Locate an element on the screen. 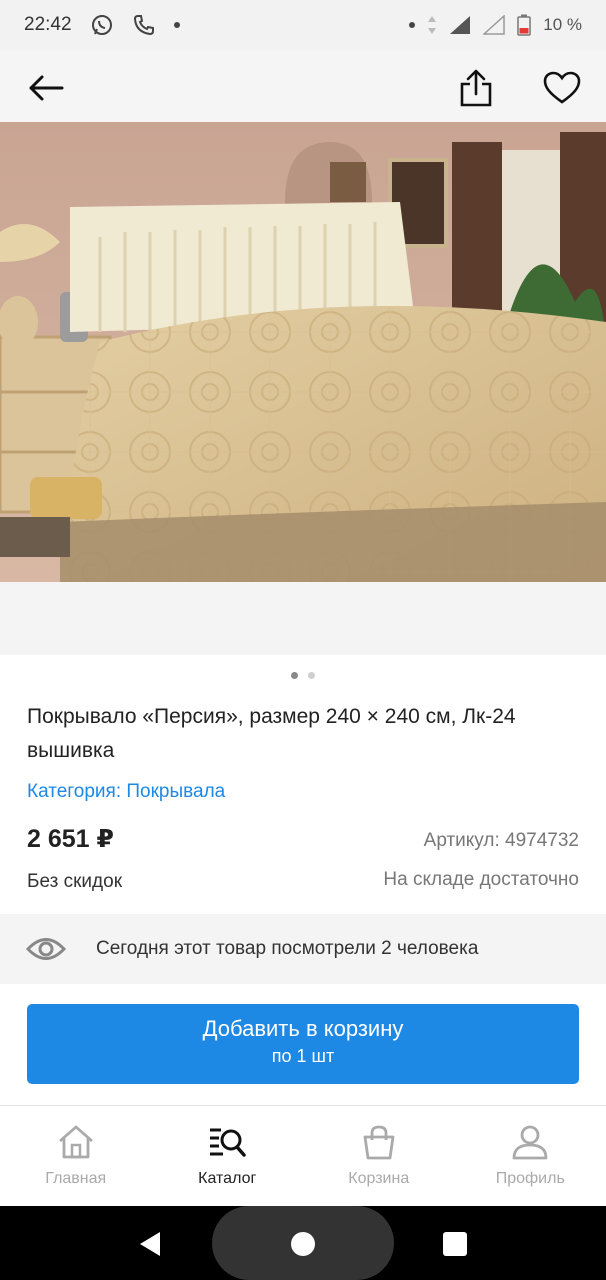 Image resolution: width=606 pixels, height=1280 pixels. eye-icon is located at coordinates (46, 949).